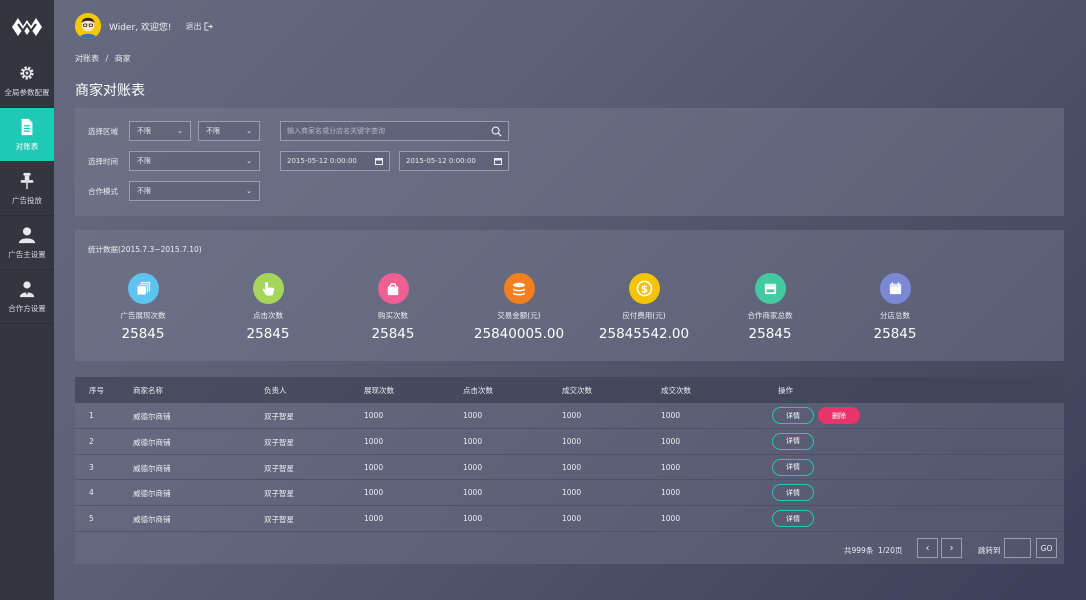  Describe the element at coordinates (519, 288) in the screenshot. I see `coins-icon` at that location.